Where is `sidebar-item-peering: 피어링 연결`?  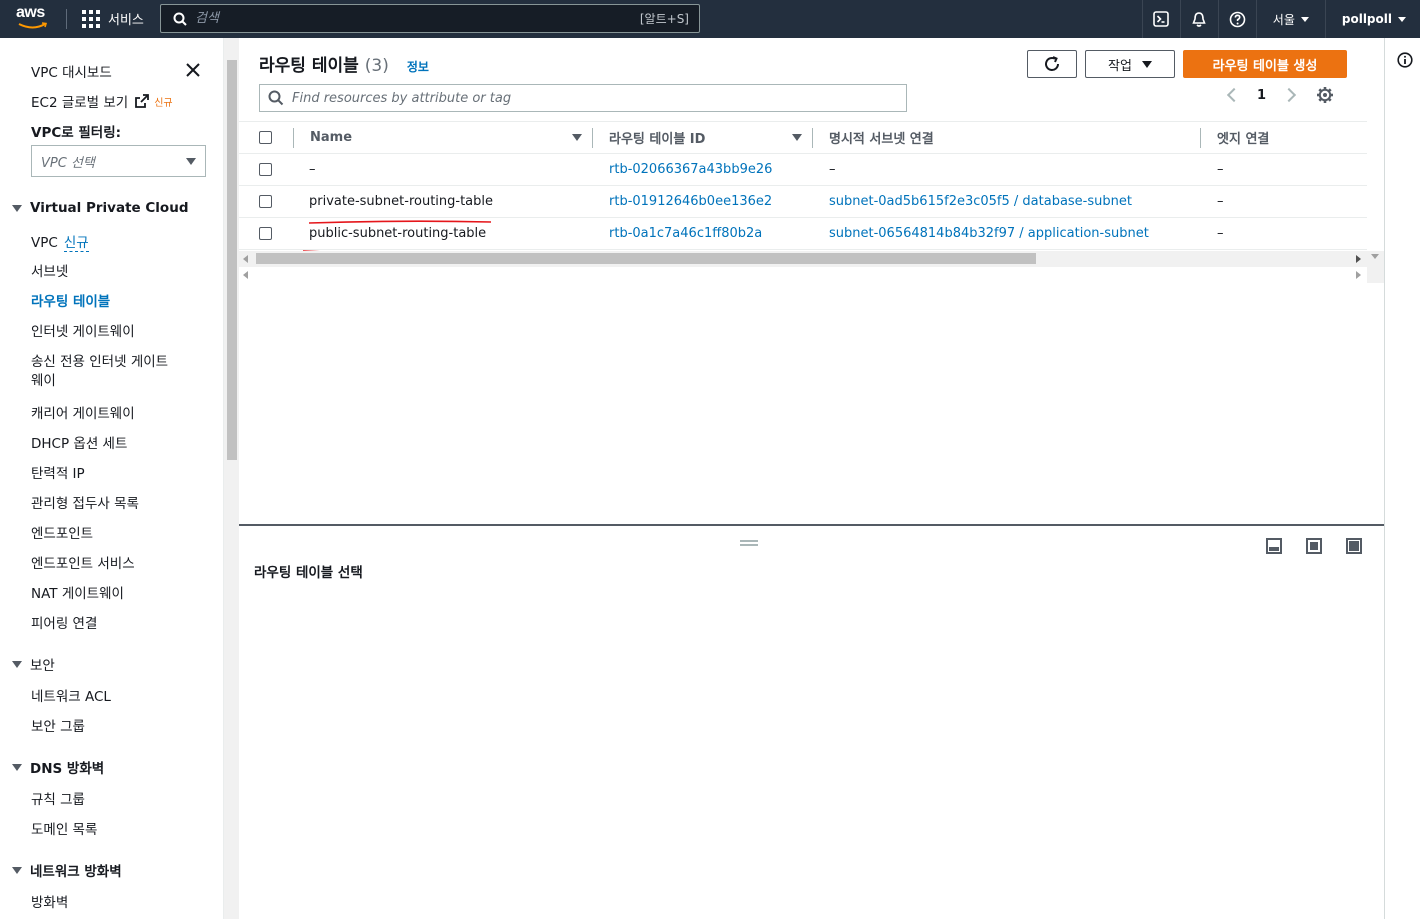 sidebar-item-peering: 피어링 연결 is located at coordinates (64, 622).